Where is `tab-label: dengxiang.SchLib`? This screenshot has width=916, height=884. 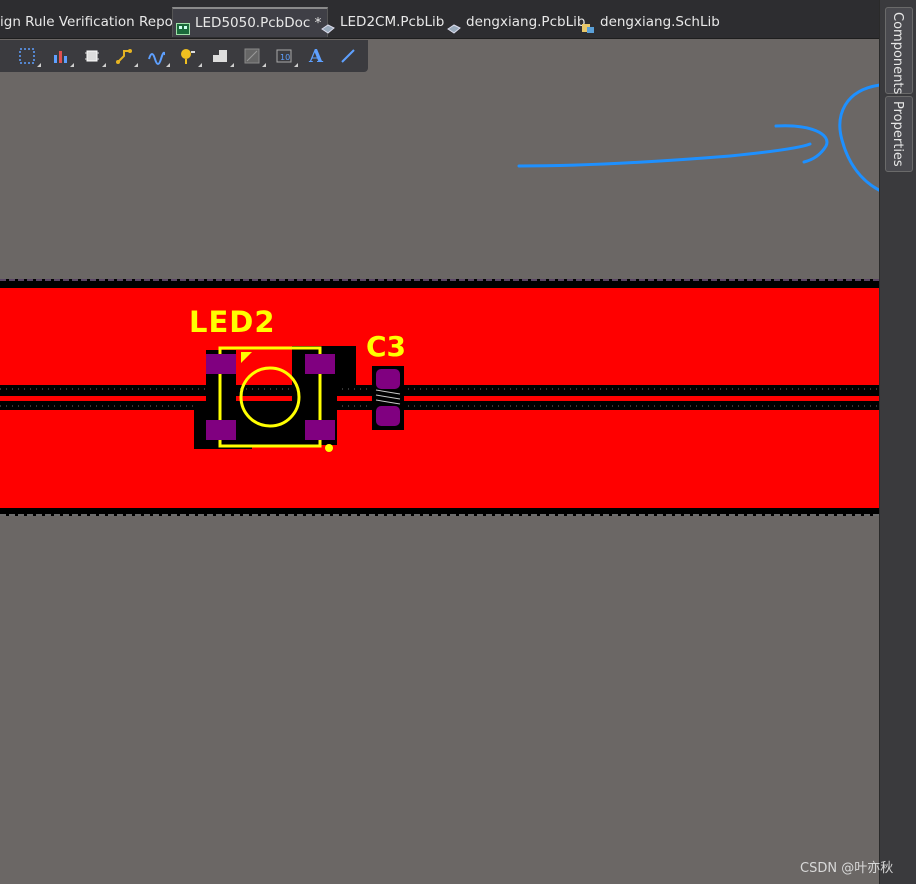
tab-label: dengxiang.SchLib is located at coordinates (660, 22).